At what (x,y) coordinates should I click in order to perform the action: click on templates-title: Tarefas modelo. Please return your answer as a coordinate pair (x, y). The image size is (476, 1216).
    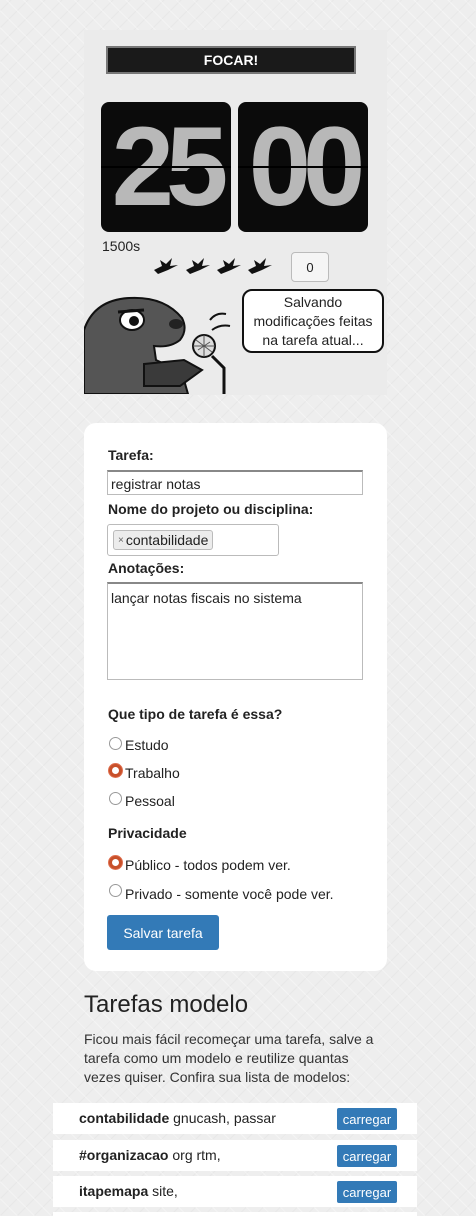
    Looking at the image, I should click on (166, 1004).